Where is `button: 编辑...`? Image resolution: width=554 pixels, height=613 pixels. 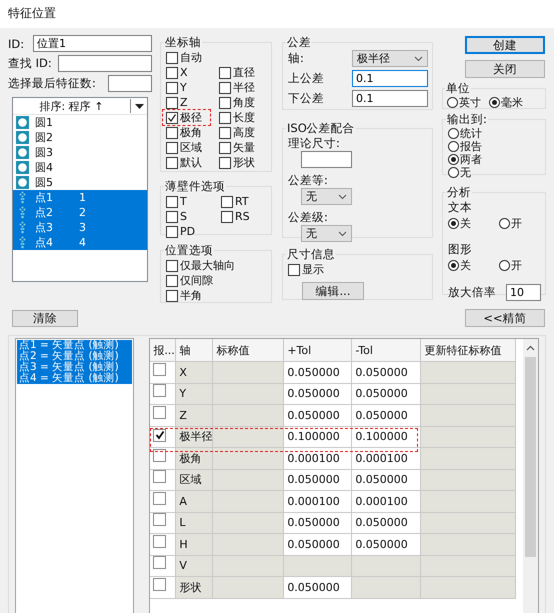 button: 编辑... is located at coordinates (333, 291).